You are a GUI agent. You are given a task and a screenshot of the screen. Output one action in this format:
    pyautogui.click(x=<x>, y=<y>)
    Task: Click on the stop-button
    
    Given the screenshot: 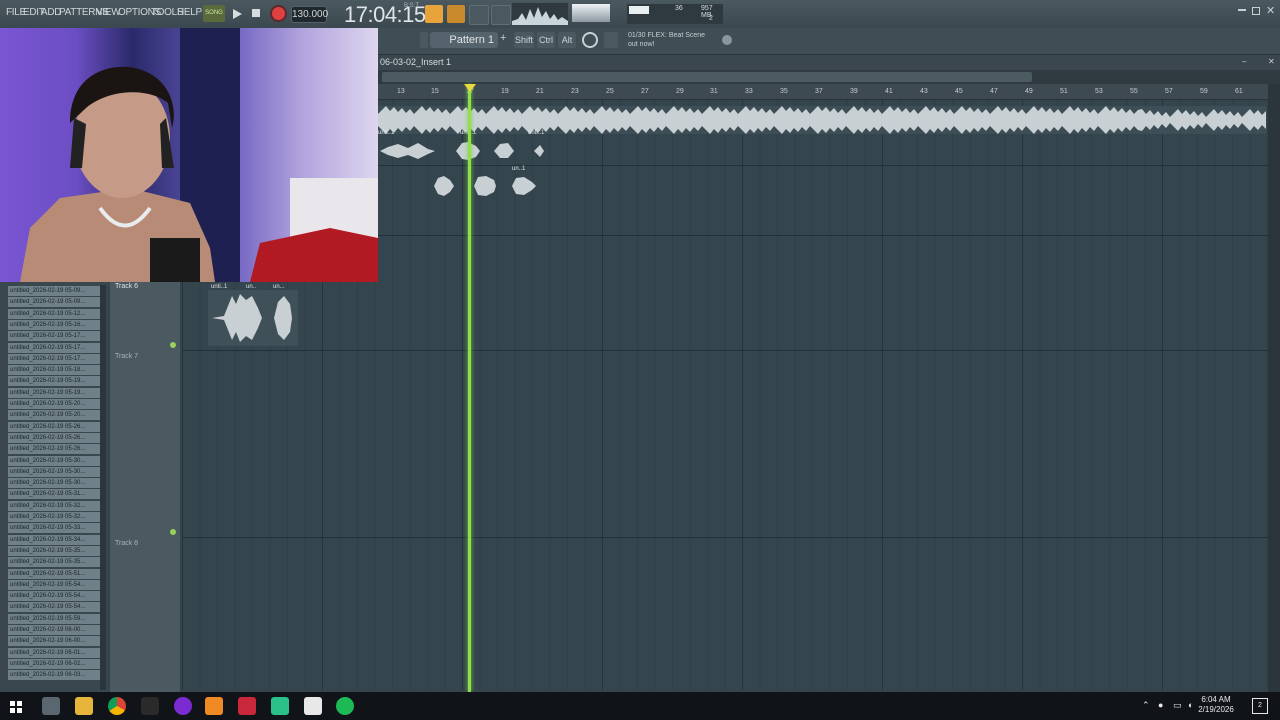 What is the action you would take?
    pyautogui.click(x=256, y=13)
    